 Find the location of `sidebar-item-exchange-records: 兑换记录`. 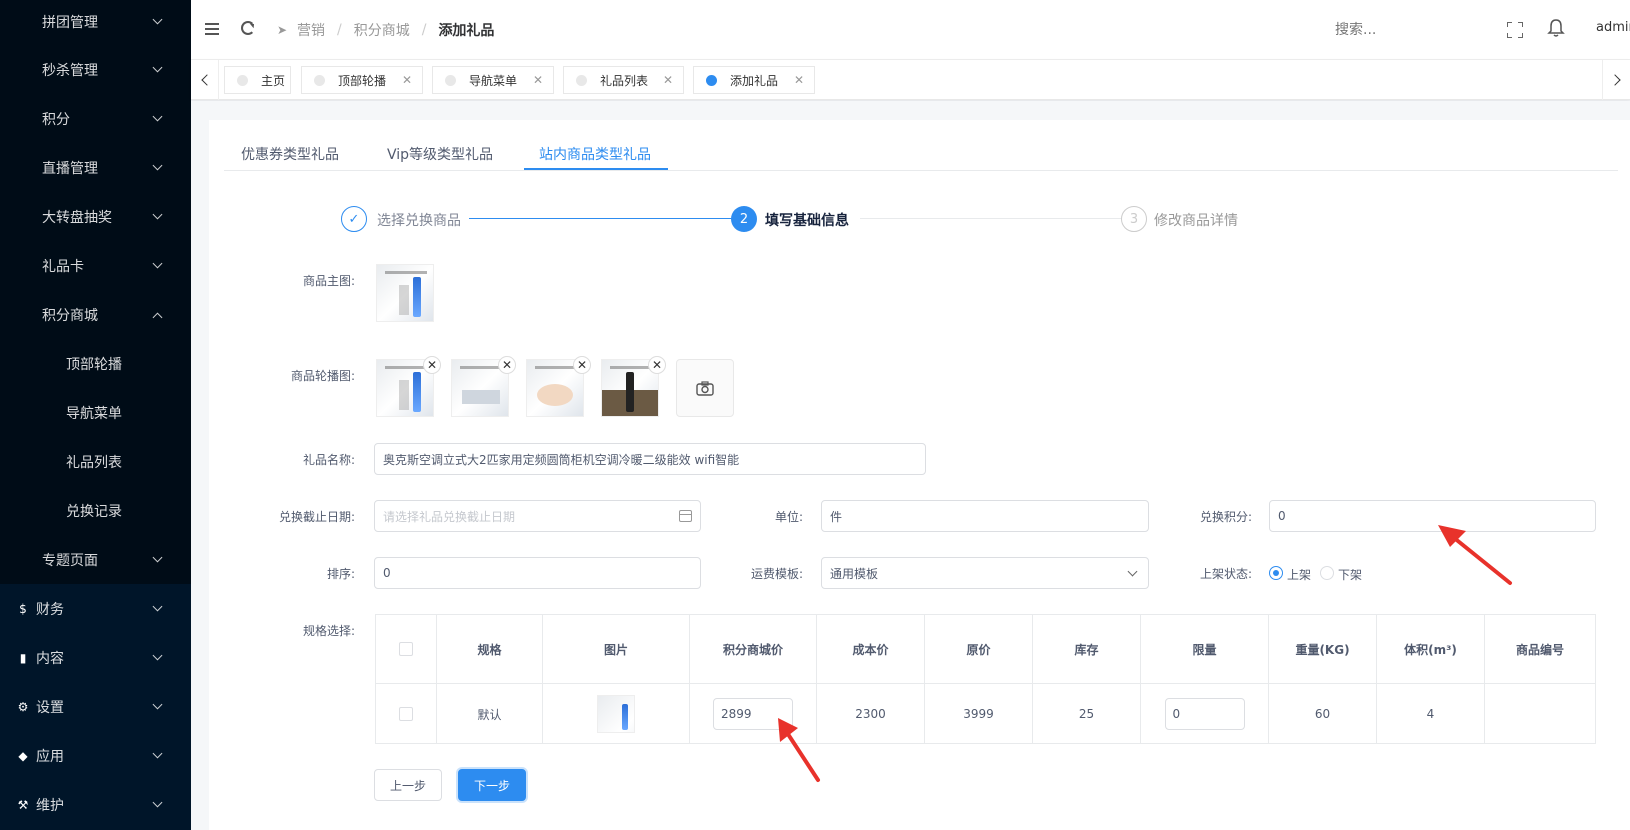

sidebar-item-exchange-records: 兑换记录 is located at coordinates (95, 510).